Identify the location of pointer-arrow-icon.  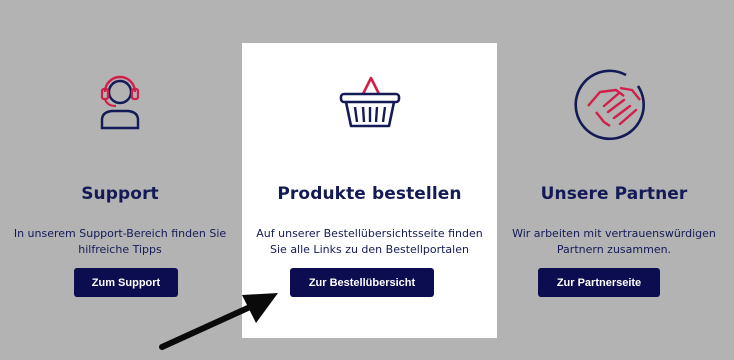
(218, 321).